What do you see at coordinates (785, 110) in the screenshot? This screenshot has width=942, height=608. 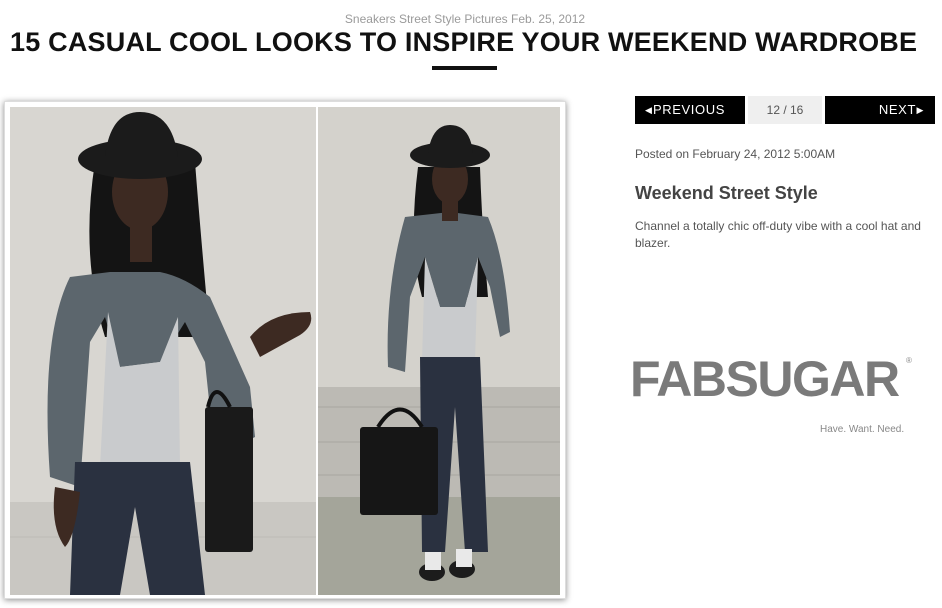 I see `slide-counter: 12 / 16` at bounding box center [785, 110].